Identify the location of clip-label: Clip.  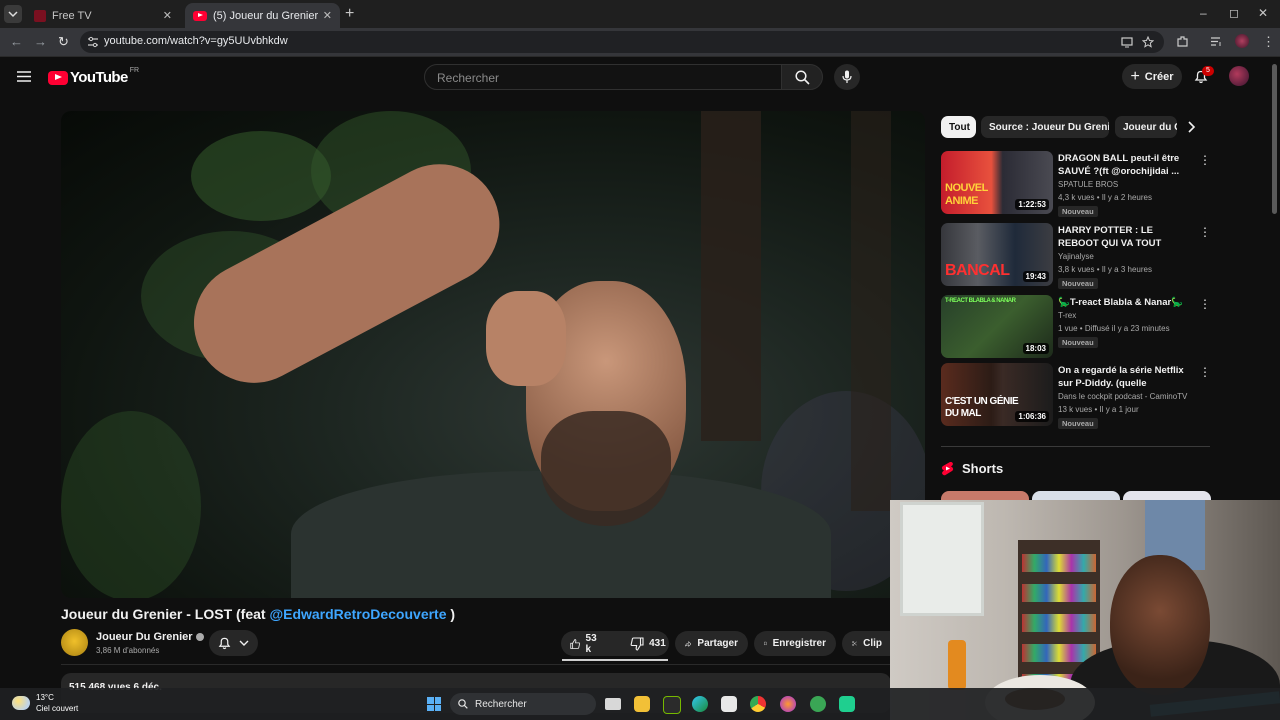
(872, 643).